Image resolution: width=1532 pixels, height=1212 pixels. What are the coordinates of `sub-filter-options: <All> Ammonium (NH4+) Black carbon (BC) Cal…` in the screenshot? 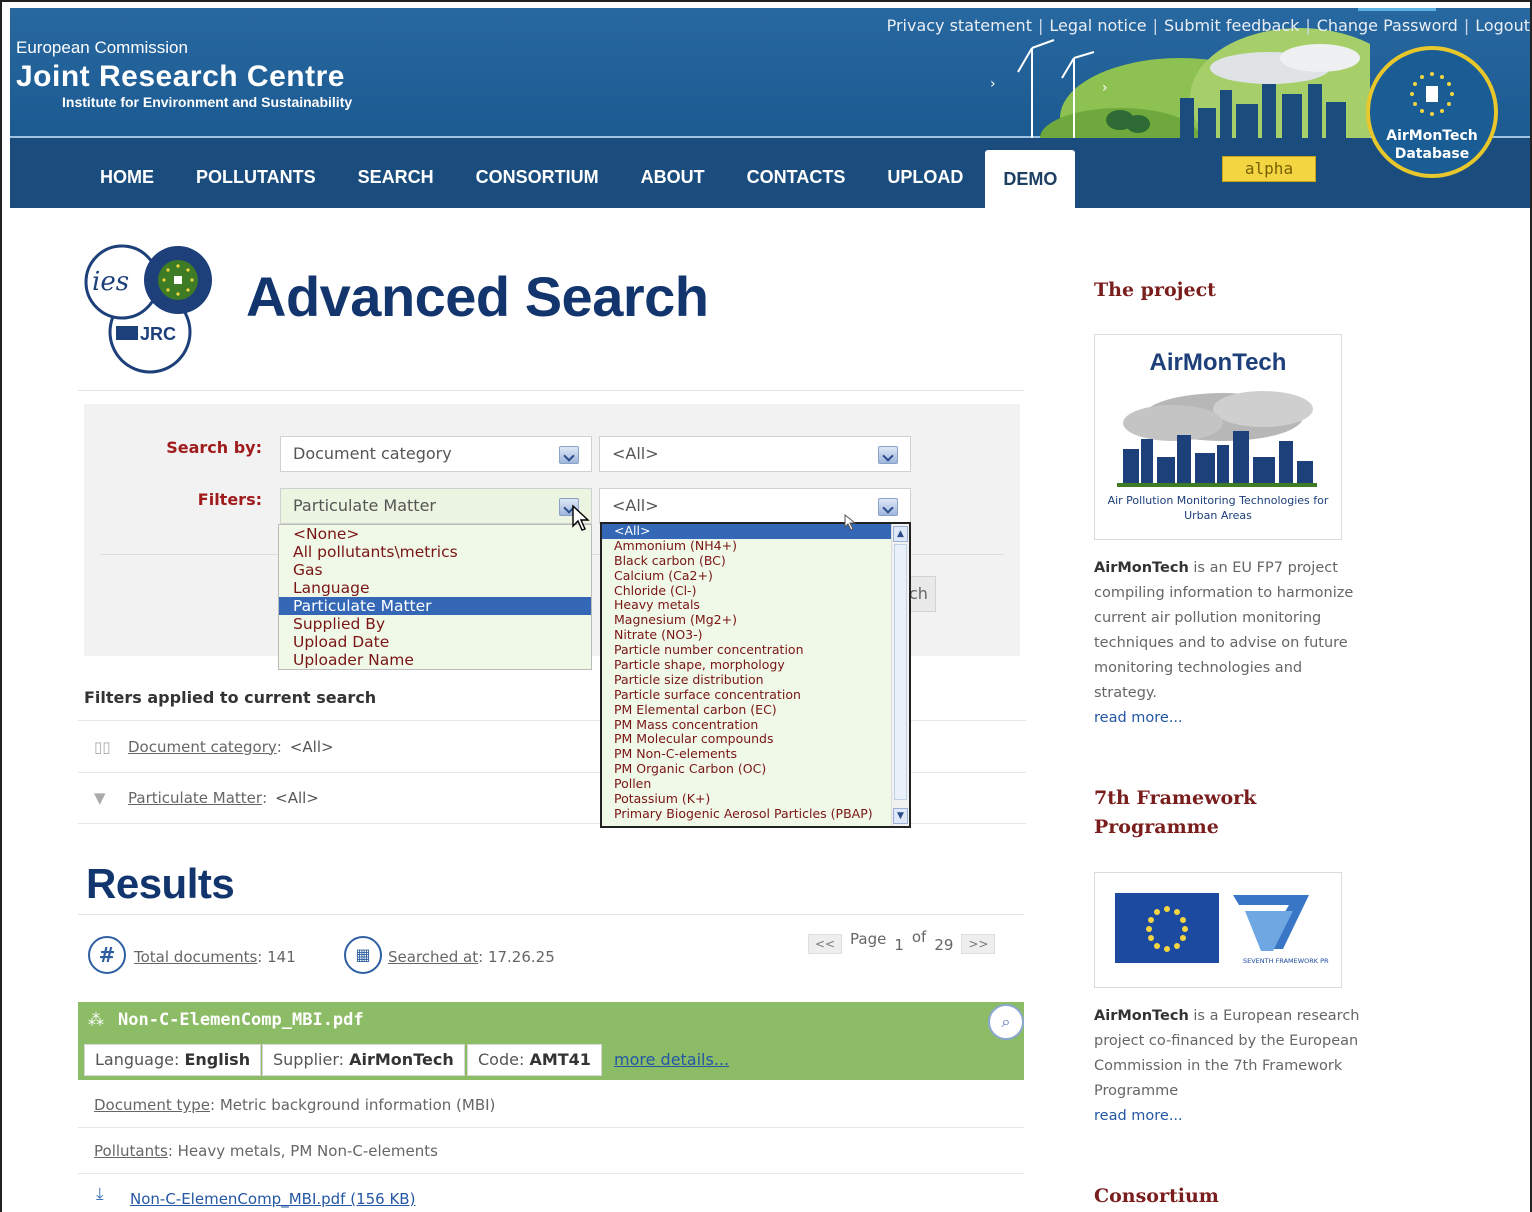 It's located at (747, 673).